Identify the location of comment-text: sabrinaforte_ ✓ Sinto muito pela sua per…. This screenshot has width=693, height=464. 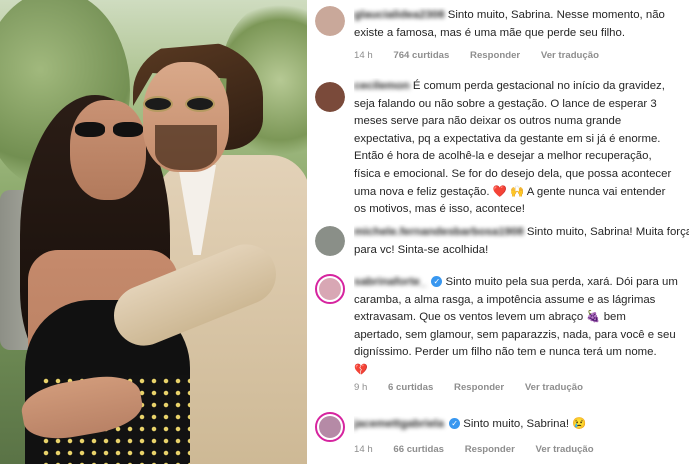
(521, 327).